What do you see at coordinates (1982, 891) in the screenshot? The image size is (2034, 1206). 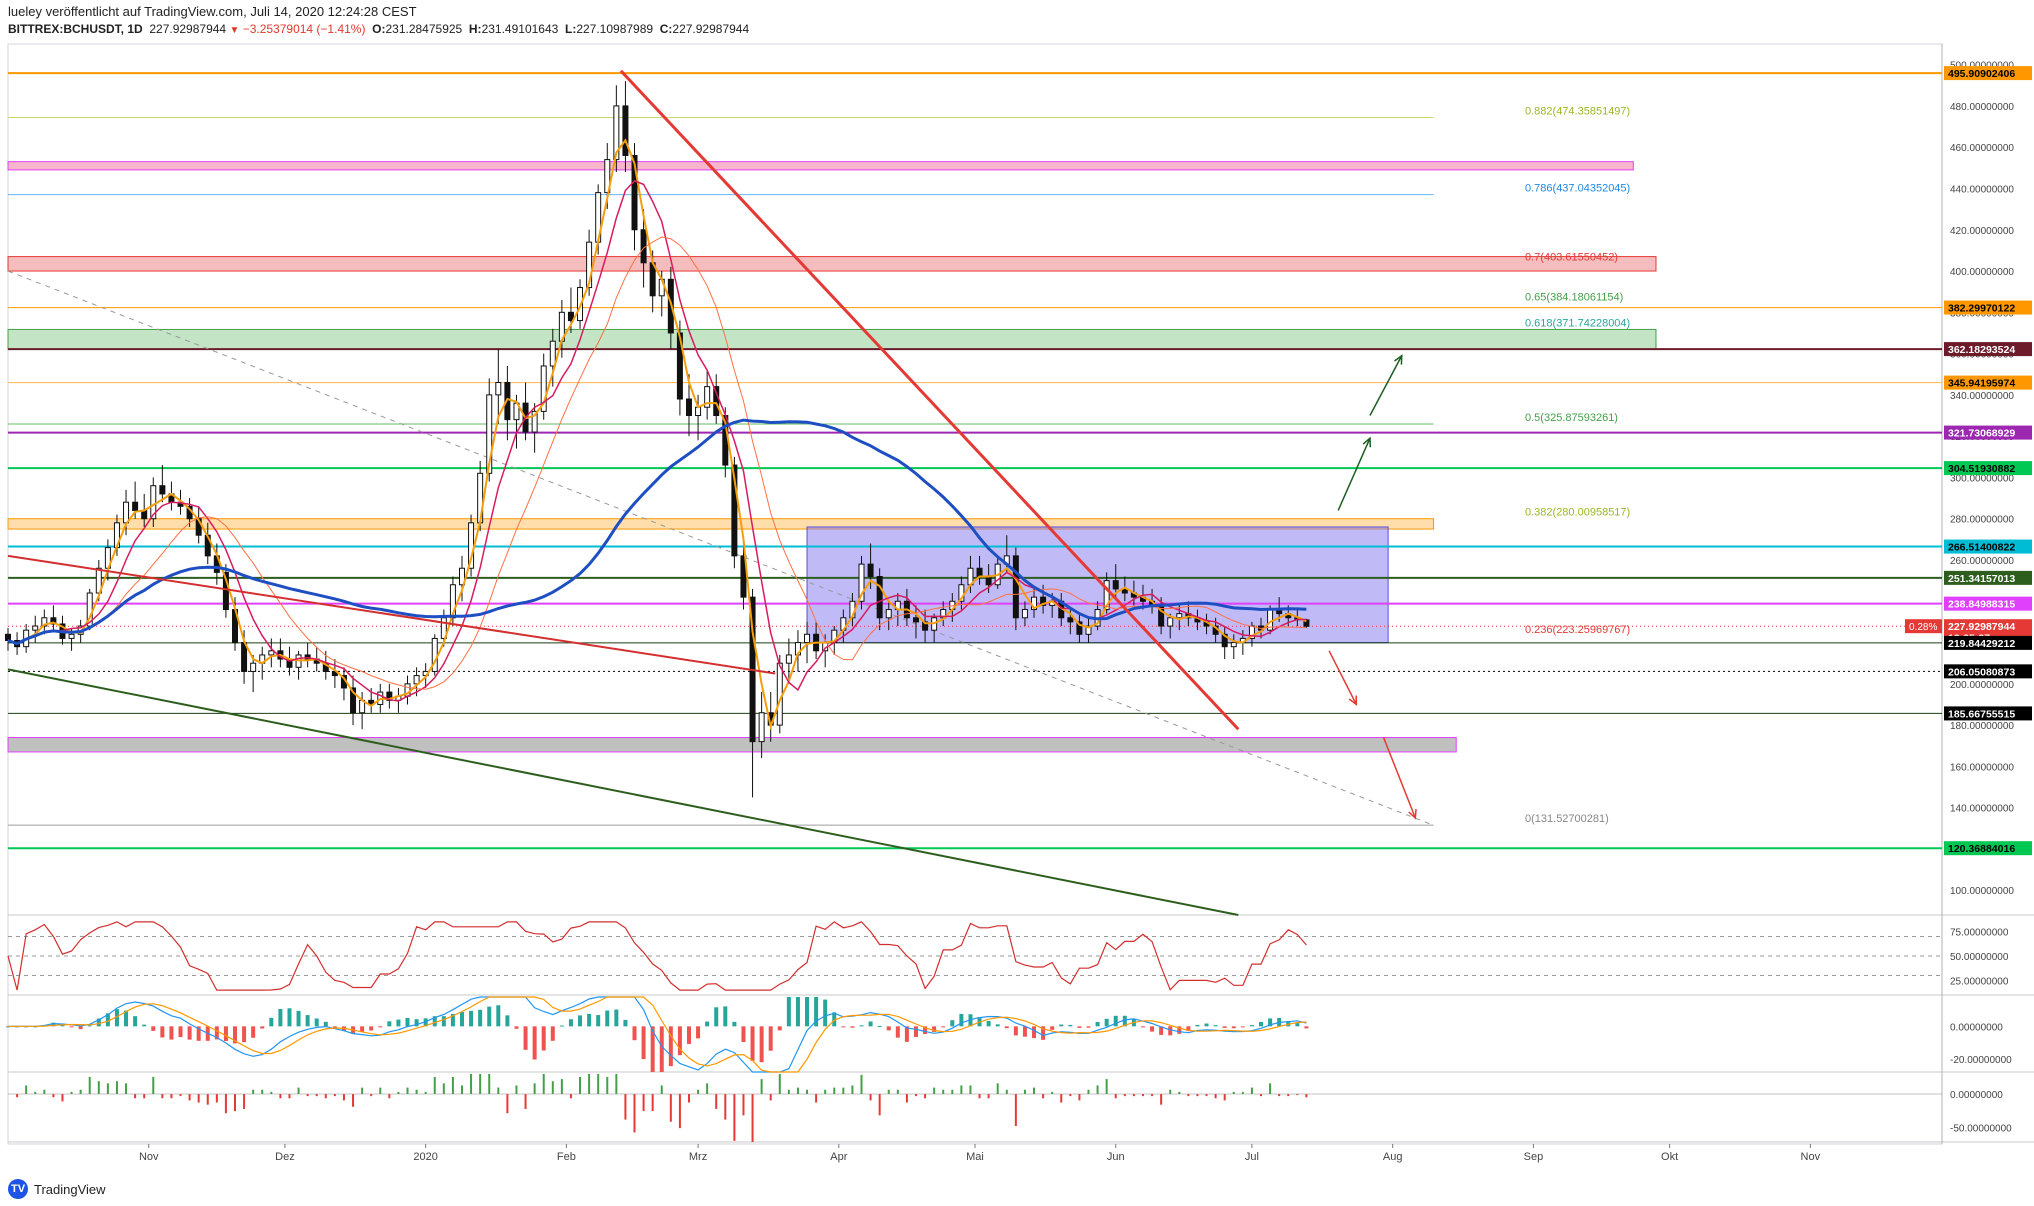 I see `price-tick-label: 100.00000000` at bounding box center [1982, 891].